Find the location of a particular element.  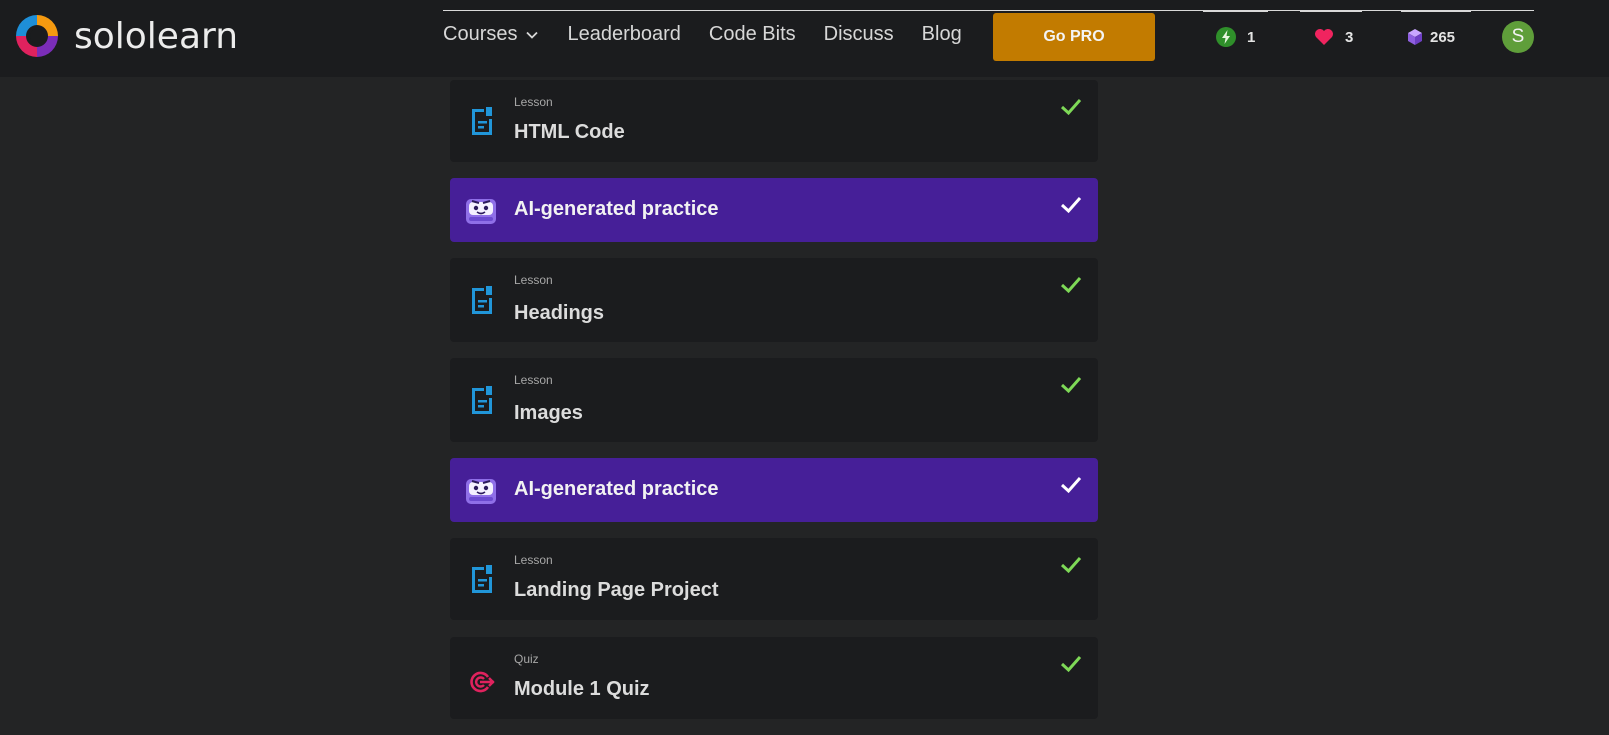

lesson-card: Lesson Landing Page Project is located at coordinates (774, 579).